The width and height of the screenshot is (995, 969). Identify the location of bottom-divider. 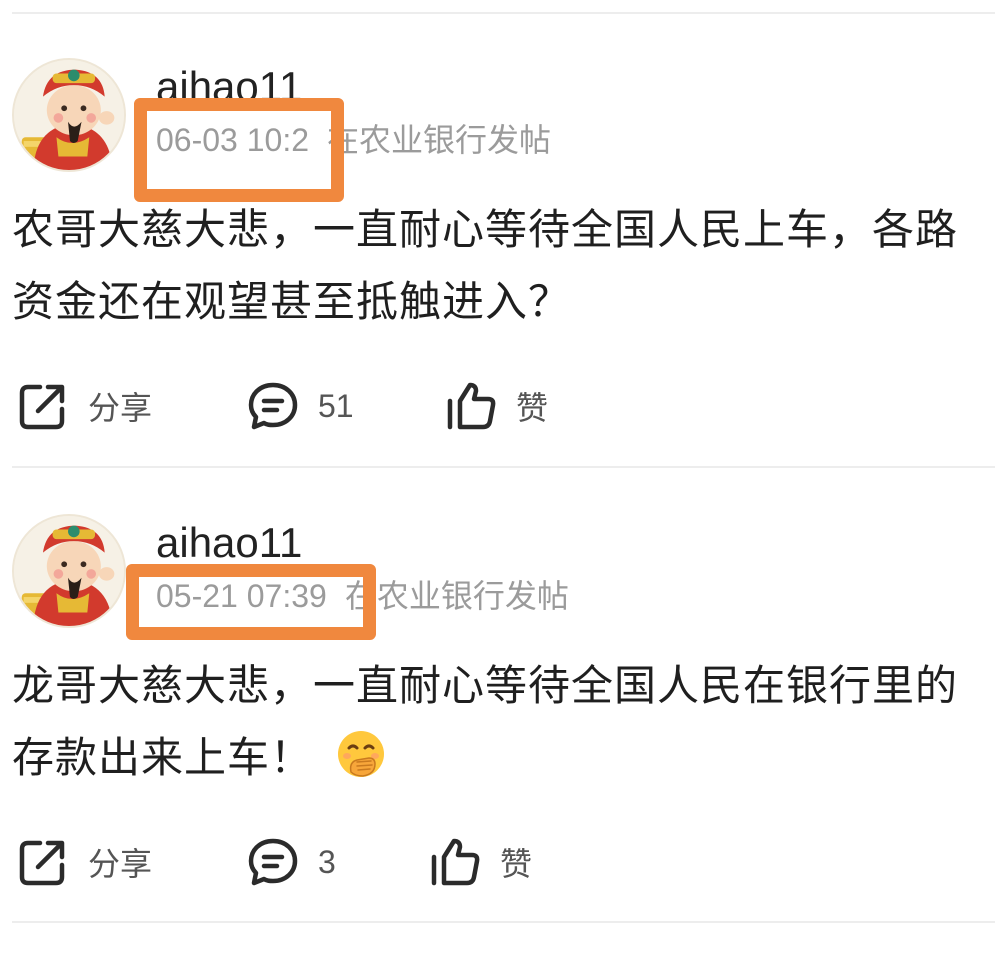
(503, 922).